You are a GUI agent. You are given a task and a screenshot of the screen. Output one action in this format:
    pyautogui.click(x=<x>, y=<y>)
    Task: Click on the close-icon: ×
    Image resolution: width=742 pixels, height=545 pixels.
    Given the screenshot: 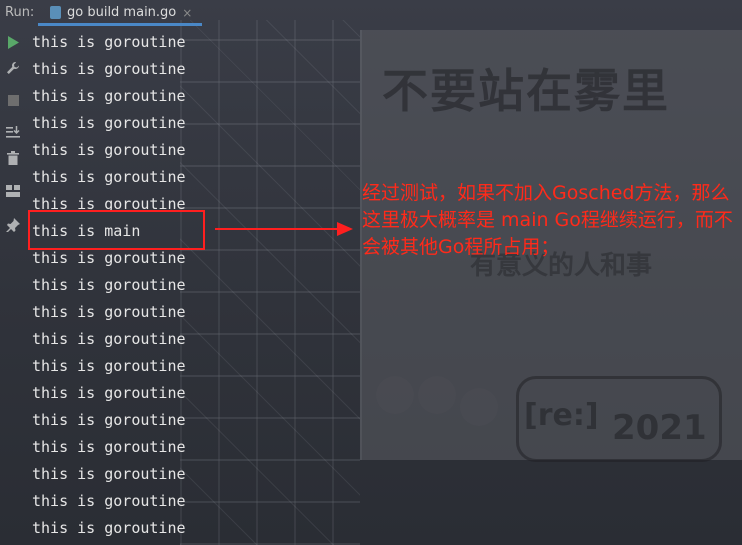 What is the action you would take?
    pyautogui.click(x=187, y=13)
    